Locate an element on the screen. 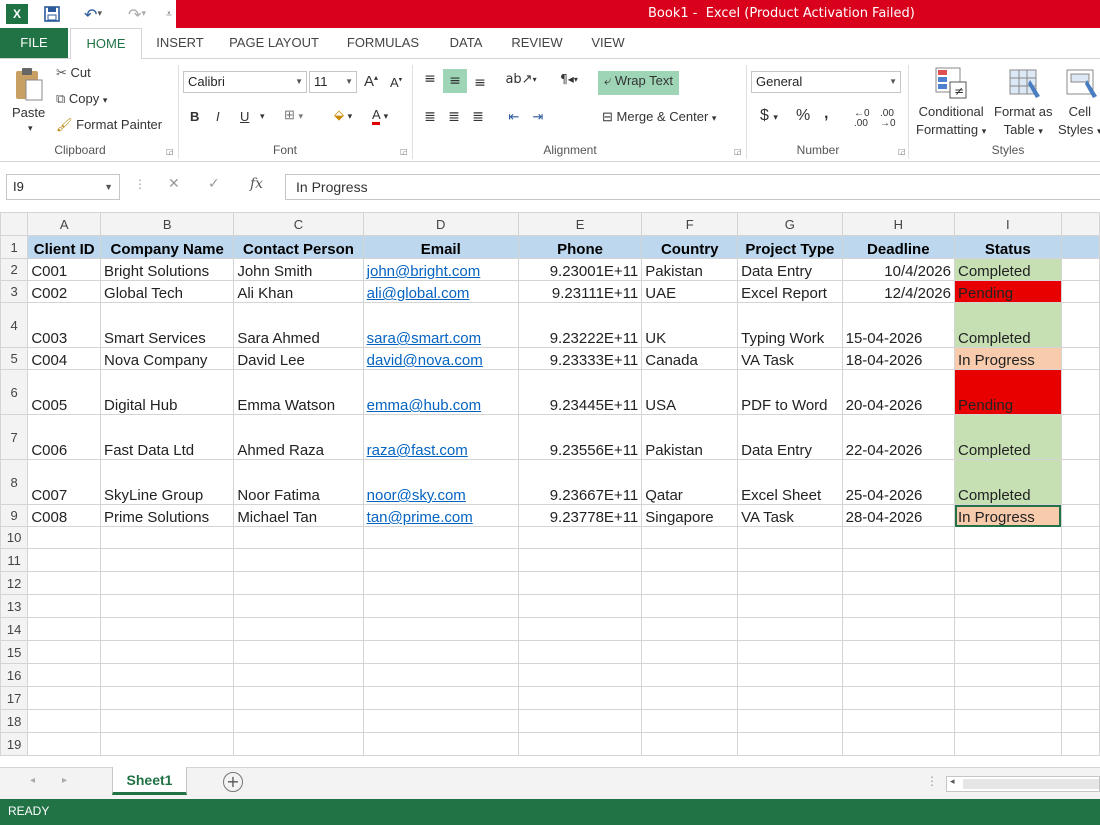  tab-data: DATA is located at coordinates (466, 43).